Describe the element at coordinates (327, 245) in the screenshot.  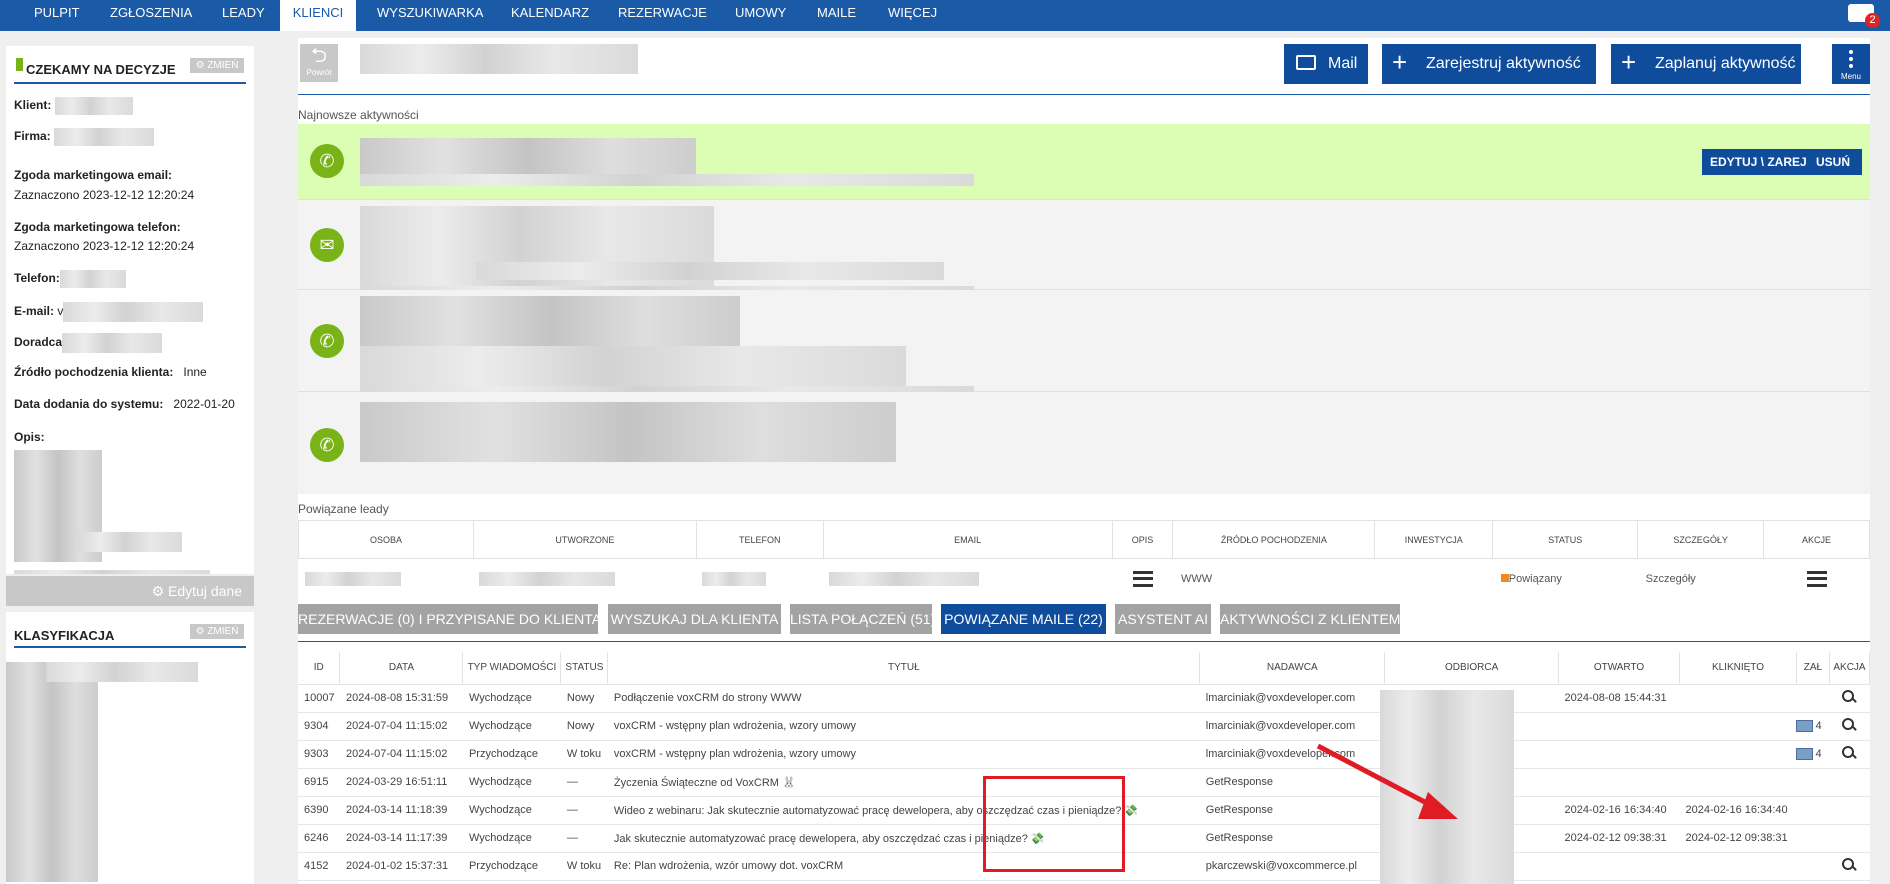
I see `envelope-icon: ✉` at that location.